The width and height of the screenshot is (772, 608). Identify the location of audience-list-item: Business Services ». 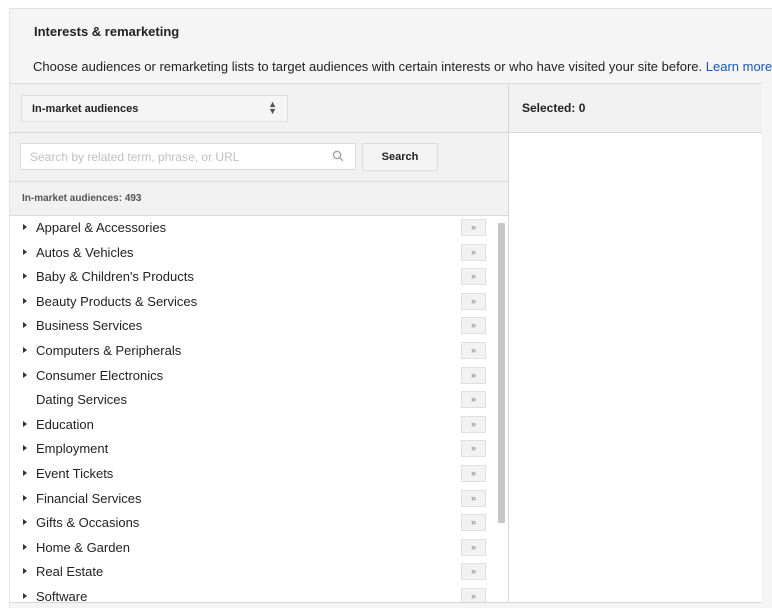
(253, 326).